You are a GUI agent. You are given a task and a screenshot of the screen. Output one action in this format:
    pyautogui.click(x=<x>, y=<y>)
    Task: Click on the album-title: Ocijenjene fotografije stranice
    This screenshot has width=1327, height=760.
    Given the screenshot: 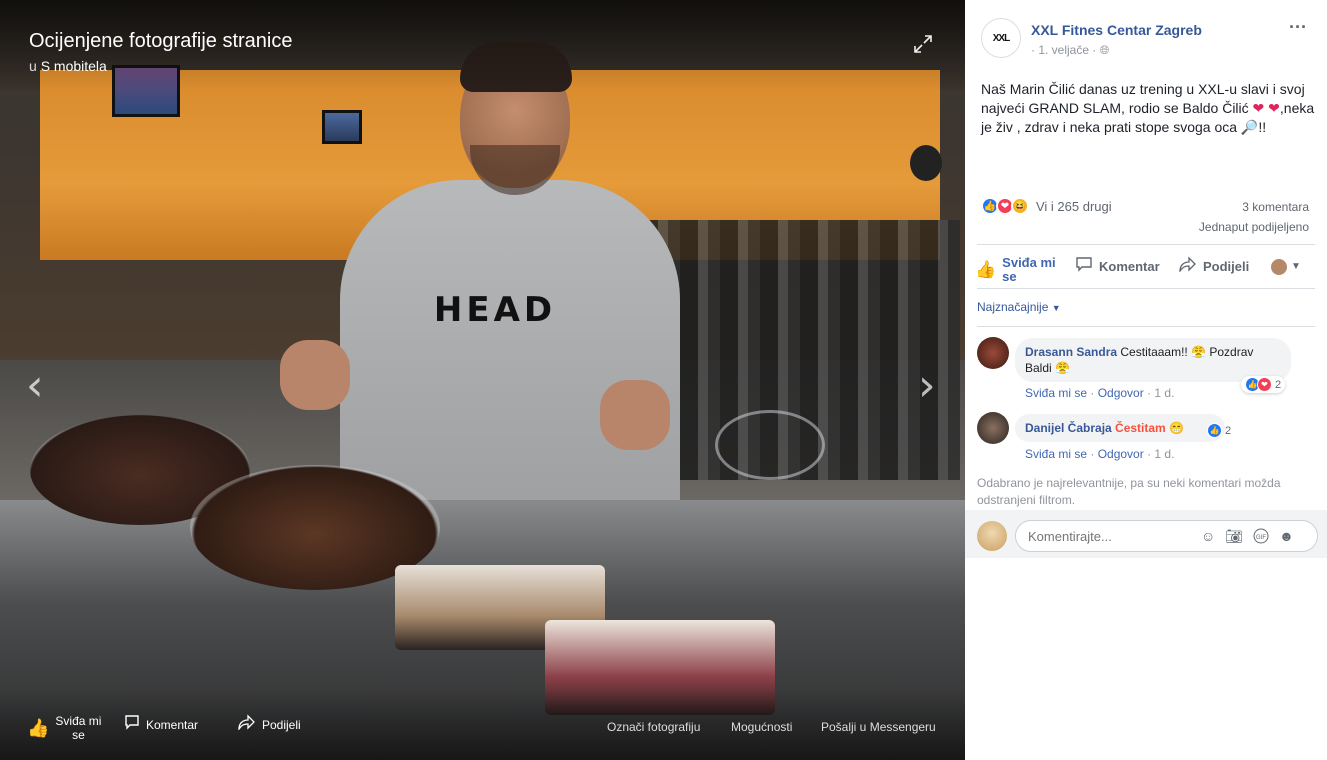 What is the action you would take?
    pyautogui.click(x=160, y=41)
    